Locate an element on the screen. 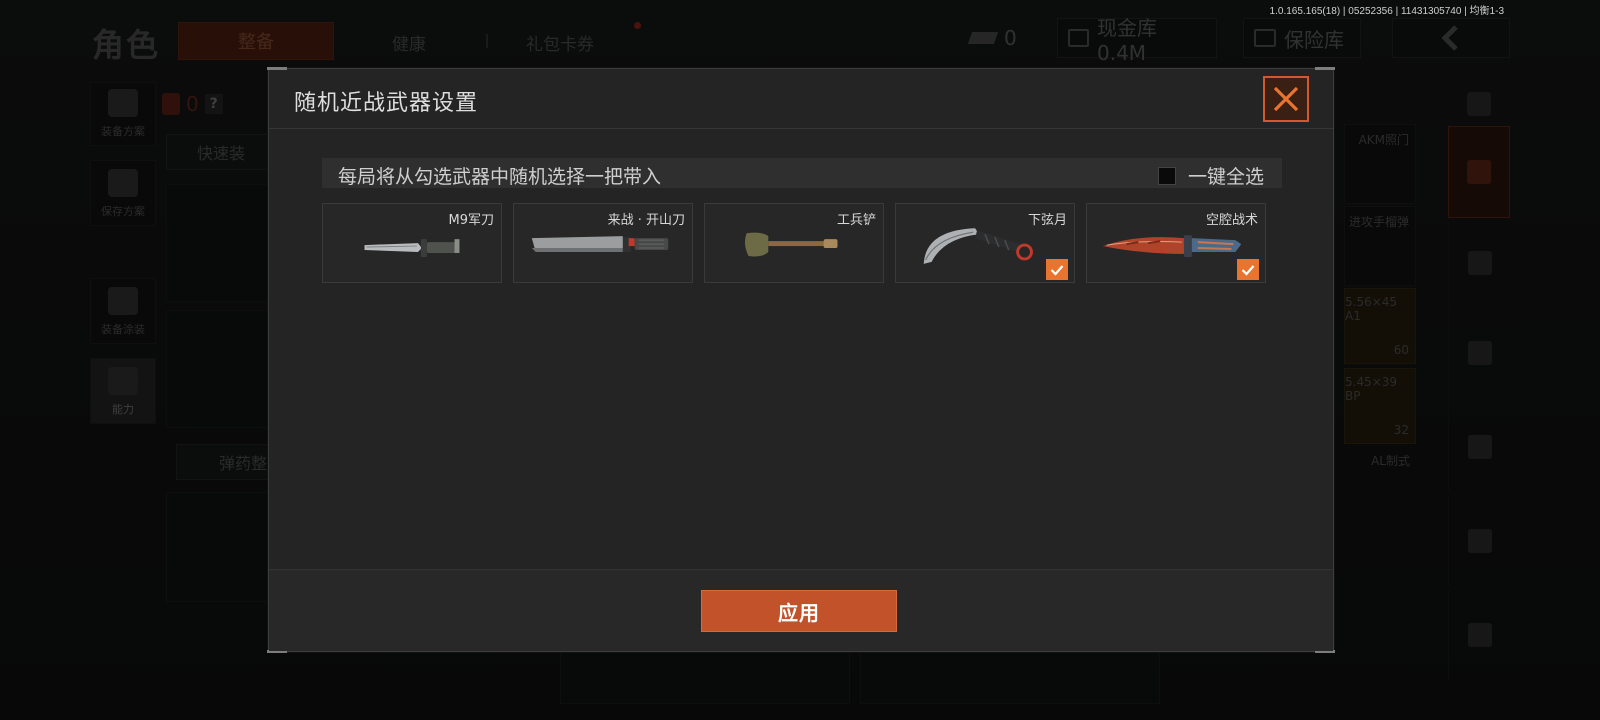 This screenshot has width=1600, height=720. side-stack-icon is located at coordinates (1479, 104).